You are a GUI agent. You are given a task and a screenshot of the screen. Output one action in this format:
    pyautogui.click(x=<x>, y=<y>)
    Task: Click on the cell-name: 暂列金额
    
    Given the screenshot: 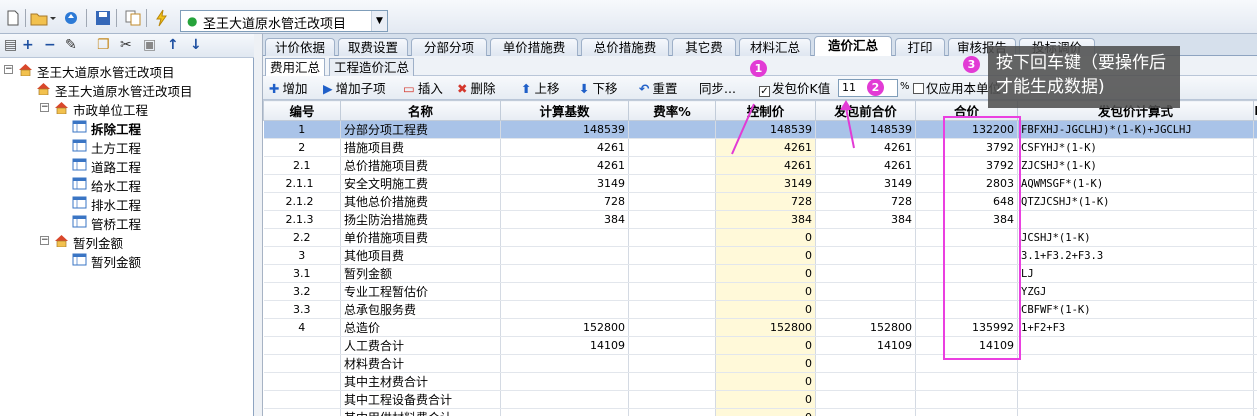 What is the action you would take?
    pyautogui.click(x=420, y=273)
    